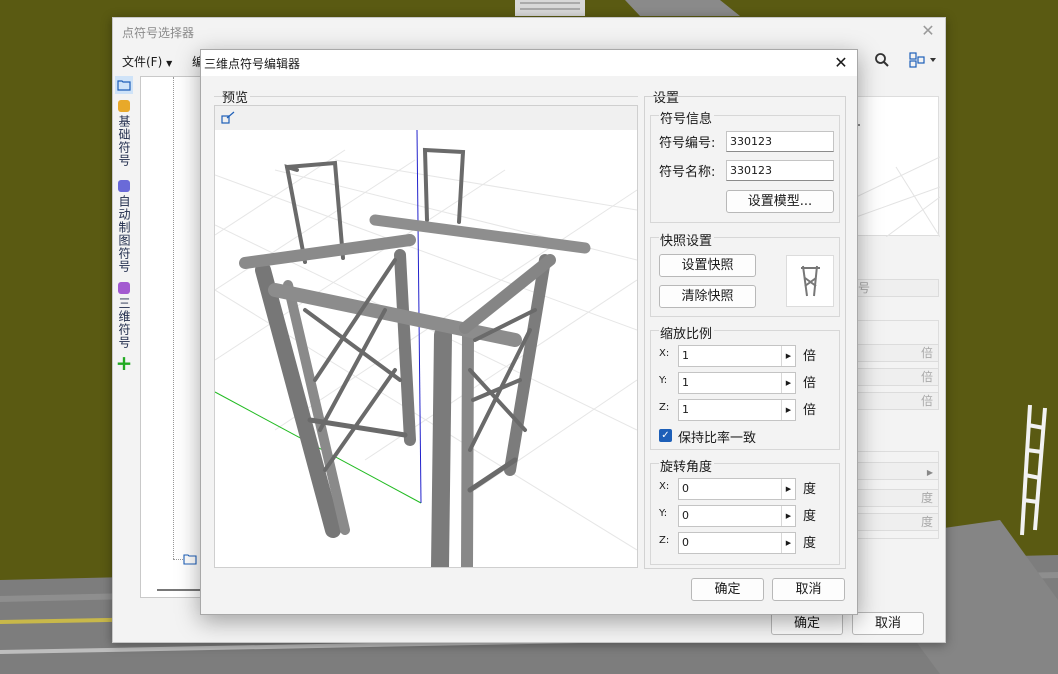 This screenshot has height=674, width=1058. I want to click on clear-snapshot-button: 清除快照, so click(707, 296).